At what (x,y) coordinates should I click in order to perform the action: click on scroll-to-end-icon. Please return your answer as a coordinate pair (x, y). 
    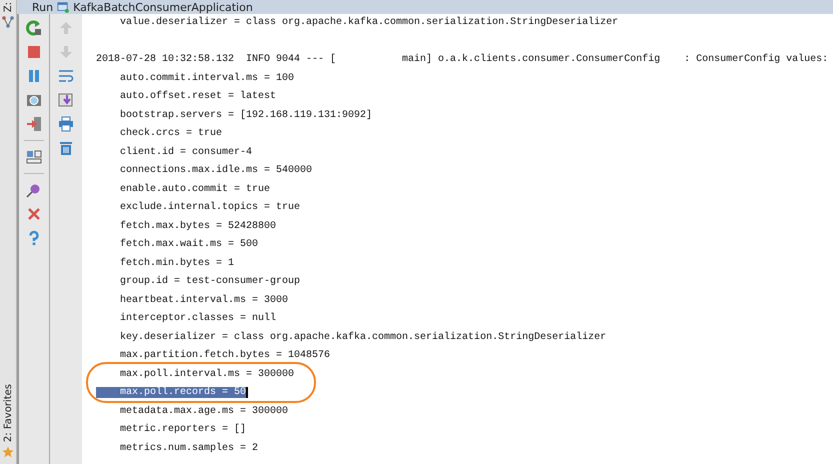
    Looking at the image, I should click on (66, 100).